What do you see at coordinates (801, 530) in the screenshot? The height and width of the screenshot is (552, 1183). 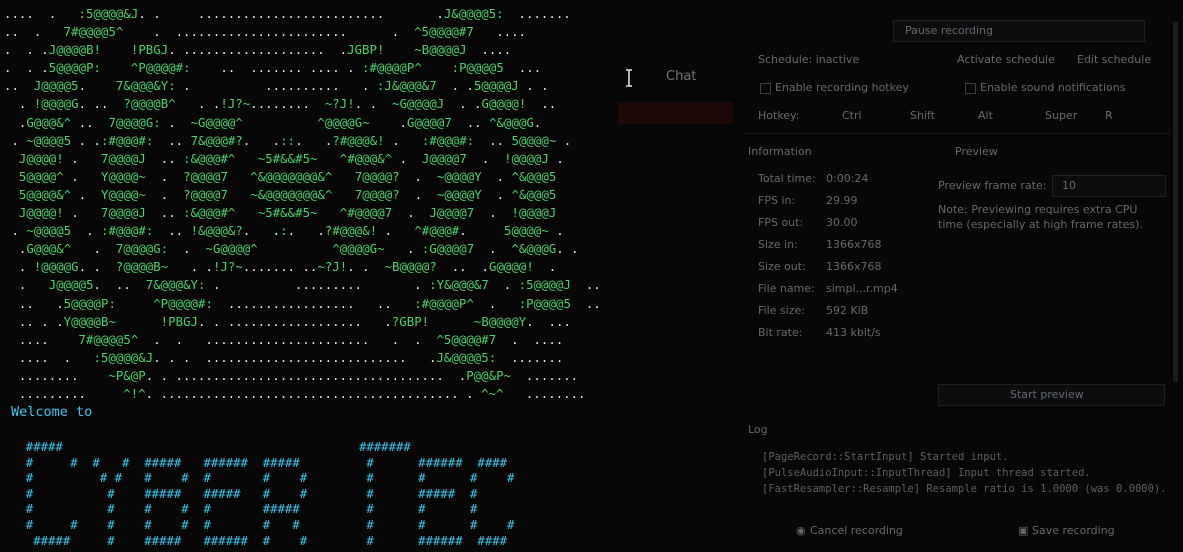 I see `cancel-recording-icon: ◉` at bounding box center [801, 530].